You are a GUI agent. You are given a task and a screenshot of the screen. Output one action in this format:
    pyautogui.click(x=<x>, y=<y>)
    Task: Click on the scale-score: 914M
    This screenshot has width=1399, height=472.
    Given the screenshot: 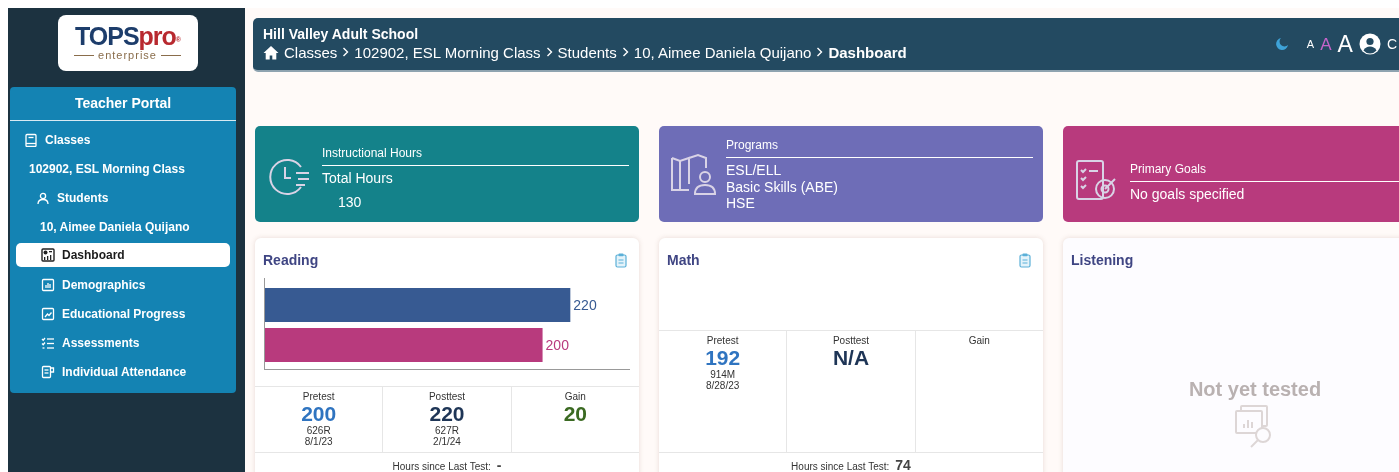 What is the action you would take?
    pyautogui.click(x=723, y=375)
    